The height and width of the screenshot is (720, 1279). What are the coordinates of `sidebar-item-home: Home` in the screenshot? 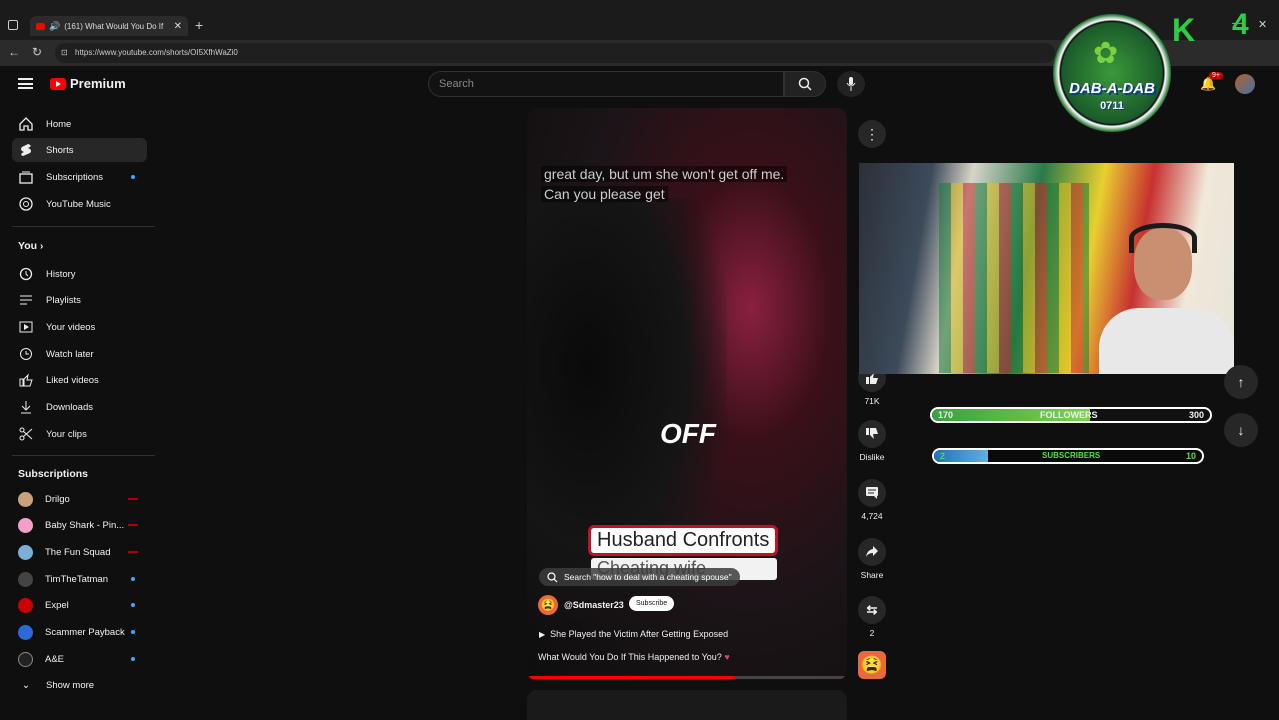 It's located at (79, 124).